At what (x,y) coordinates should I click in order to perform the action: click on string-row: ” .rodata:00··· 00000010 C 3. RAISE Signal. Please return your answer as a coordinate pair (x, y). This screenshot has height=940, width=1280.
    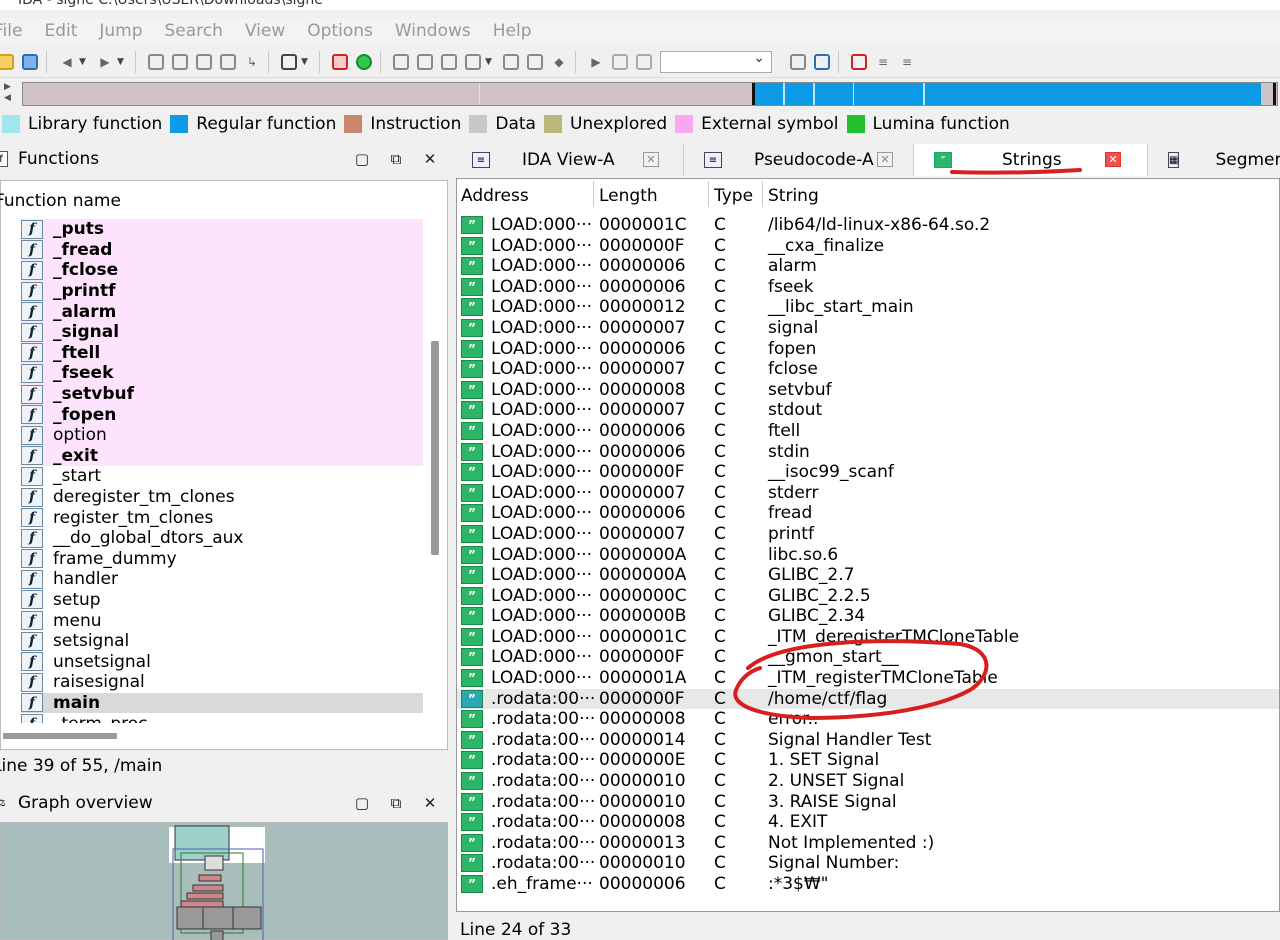
    Looking at the image, I should click on (868, 802).